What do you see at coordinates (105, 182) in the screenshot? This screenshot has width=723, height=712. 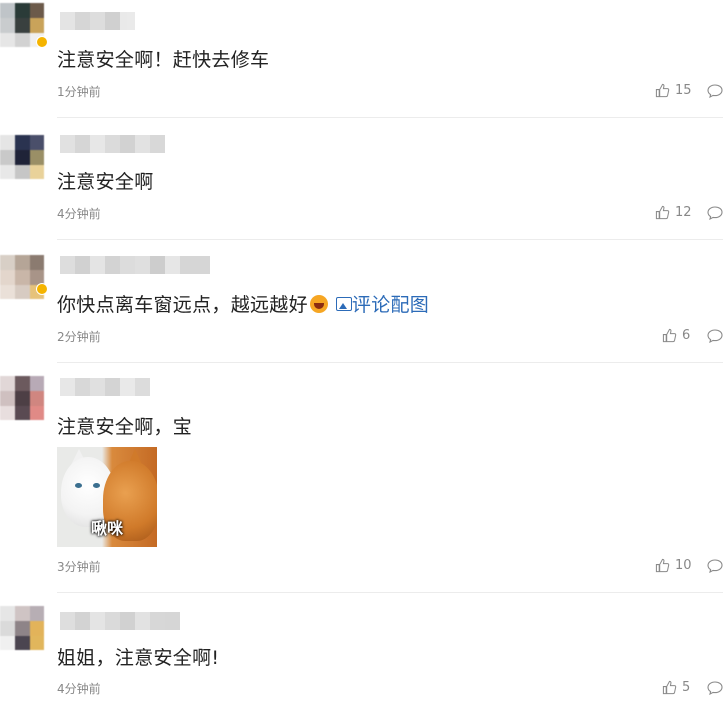 I see `comment-text: 注意安全啊` at bounding box center [105, 182].